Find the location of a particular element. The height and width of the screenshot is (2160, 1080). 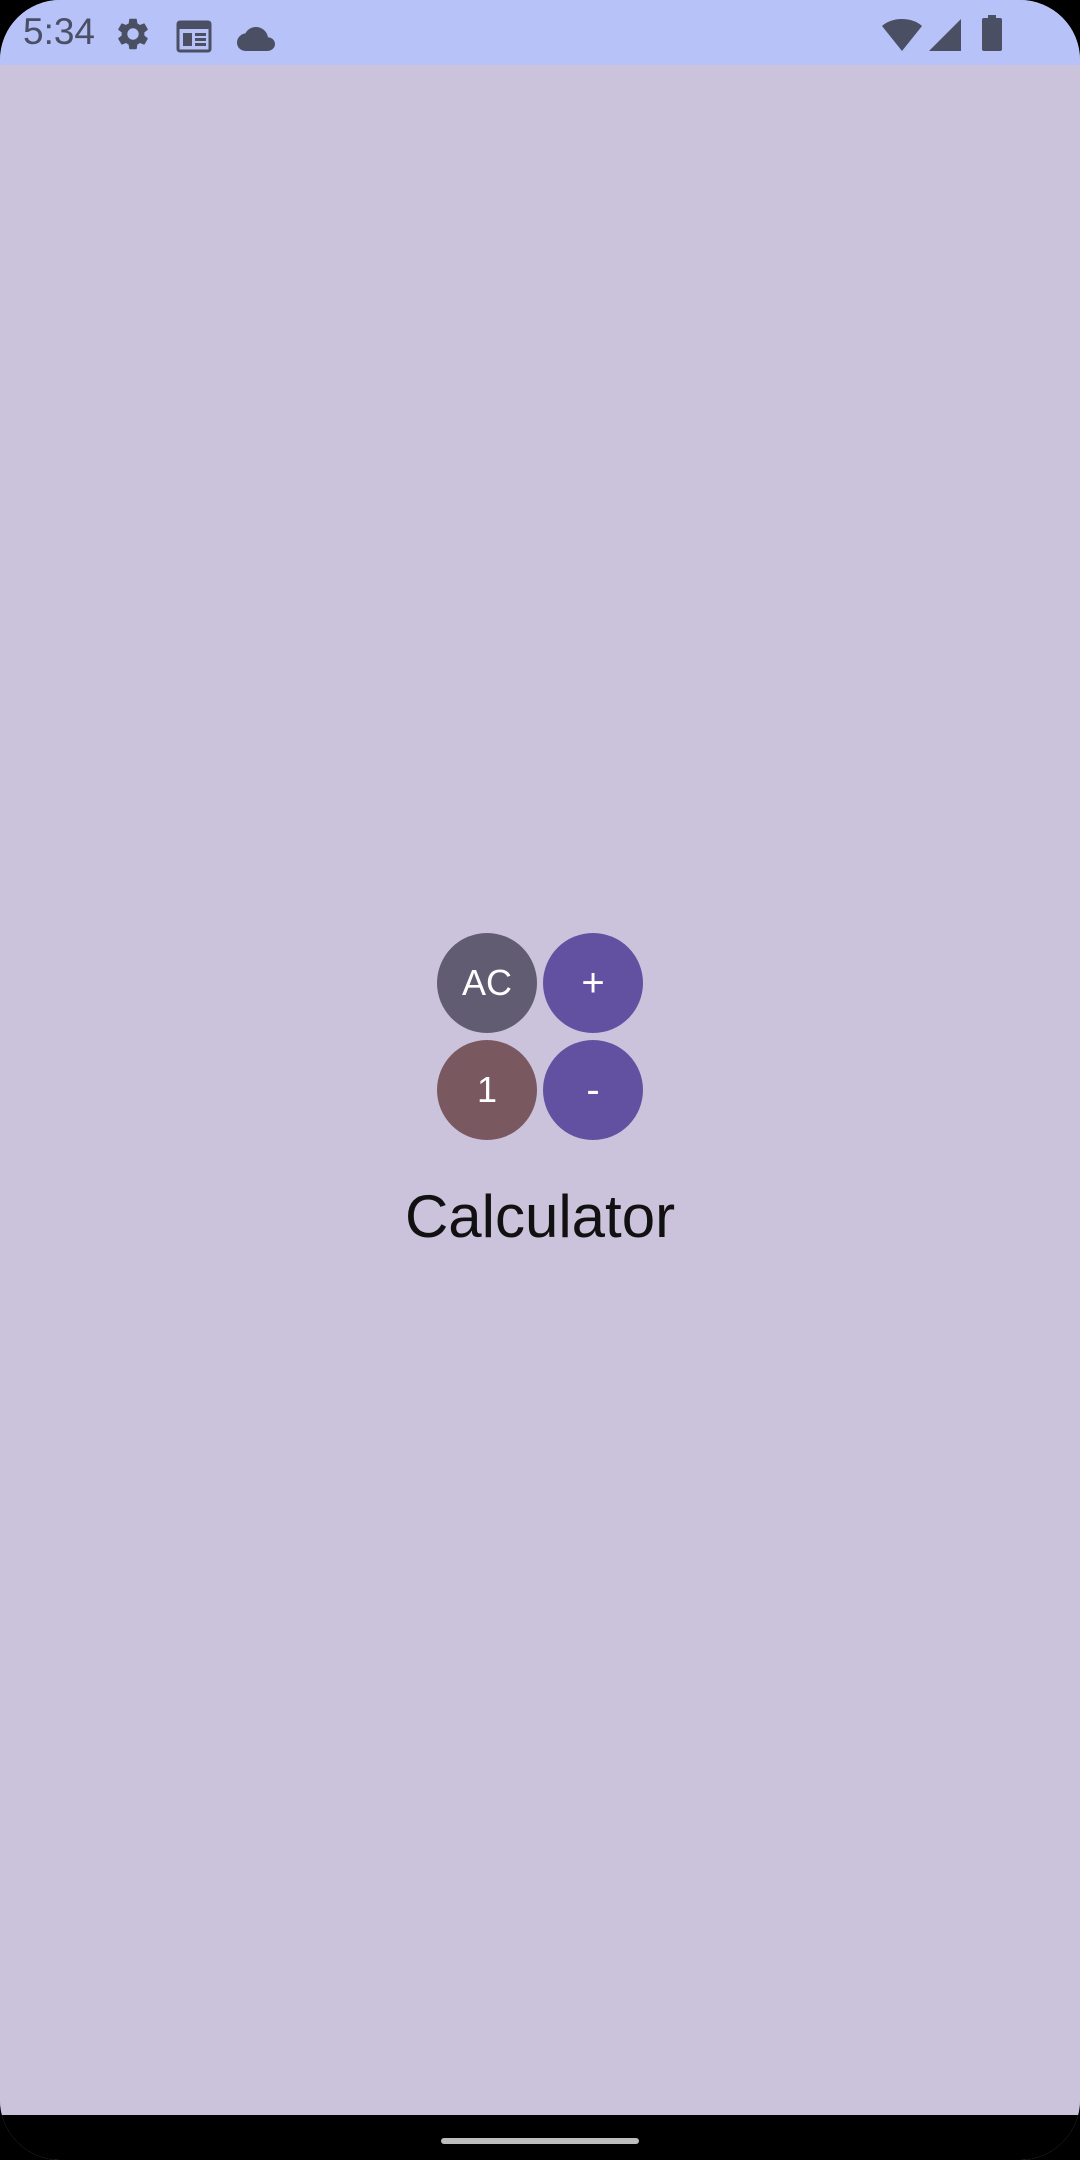

cloud-icon is located at coordinates (256, 39).